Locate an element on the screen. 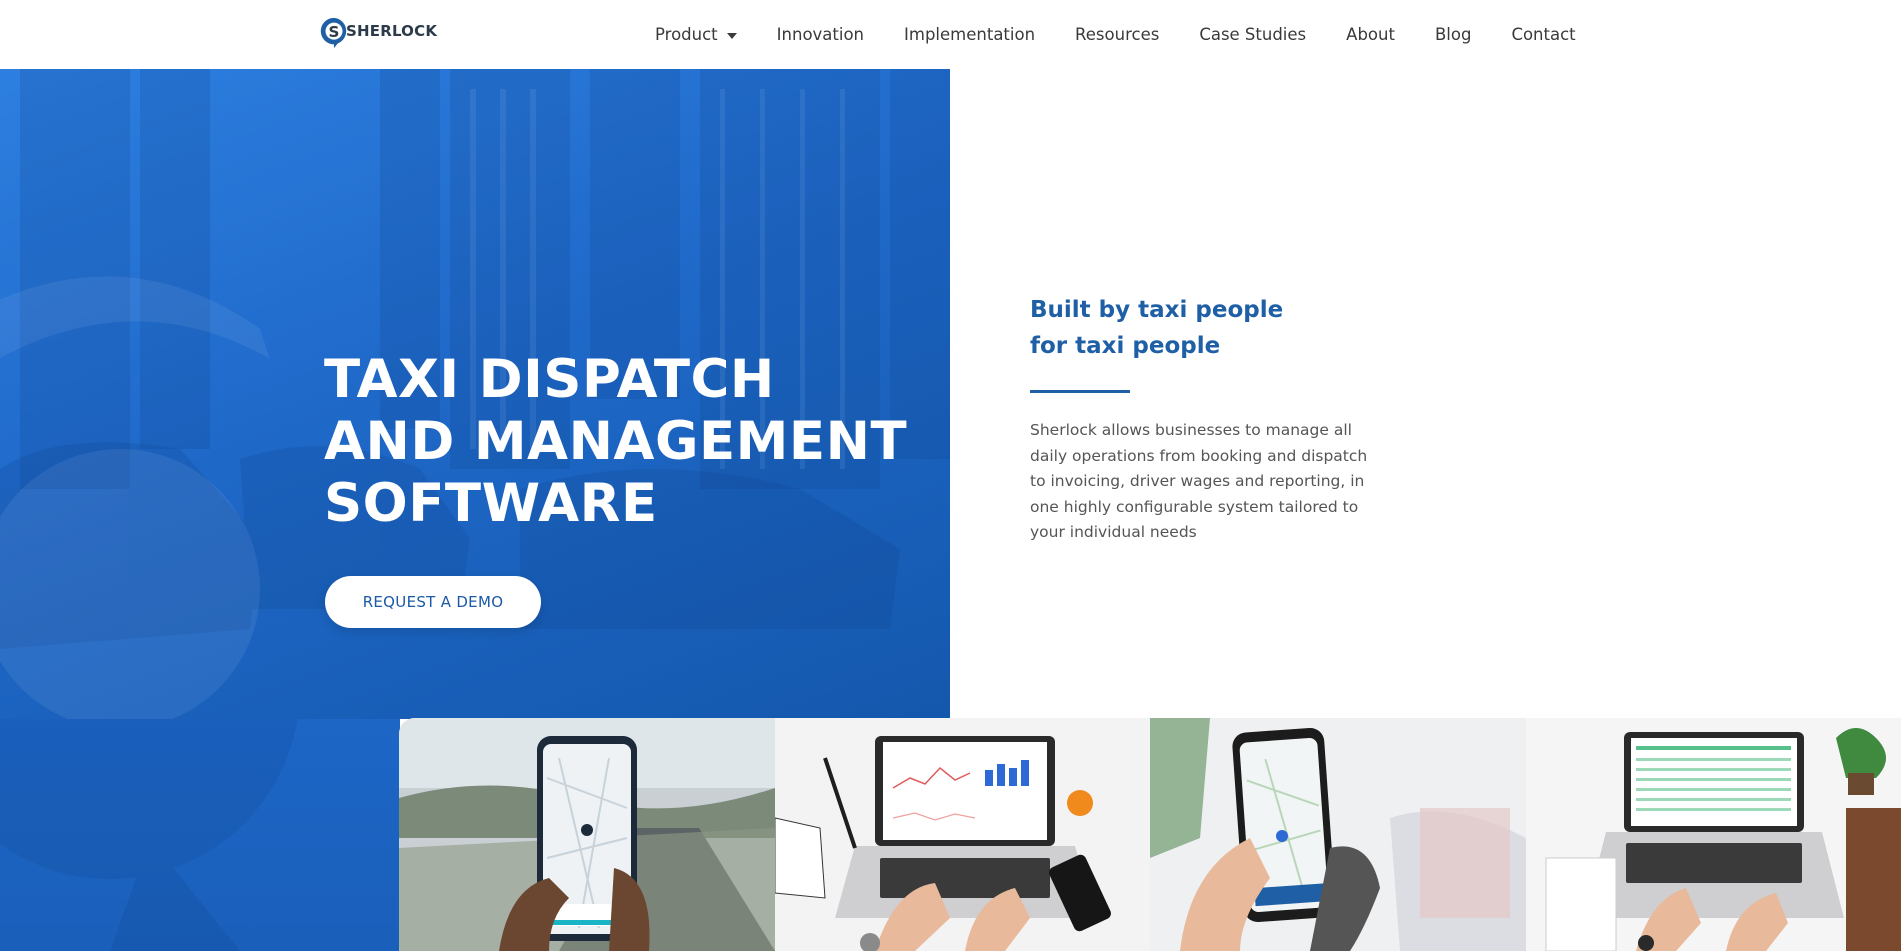 Image resolution: width=1901 pixels, height=951 pixels. nav-implementation: Implementation is located at coordinates (969, 34).